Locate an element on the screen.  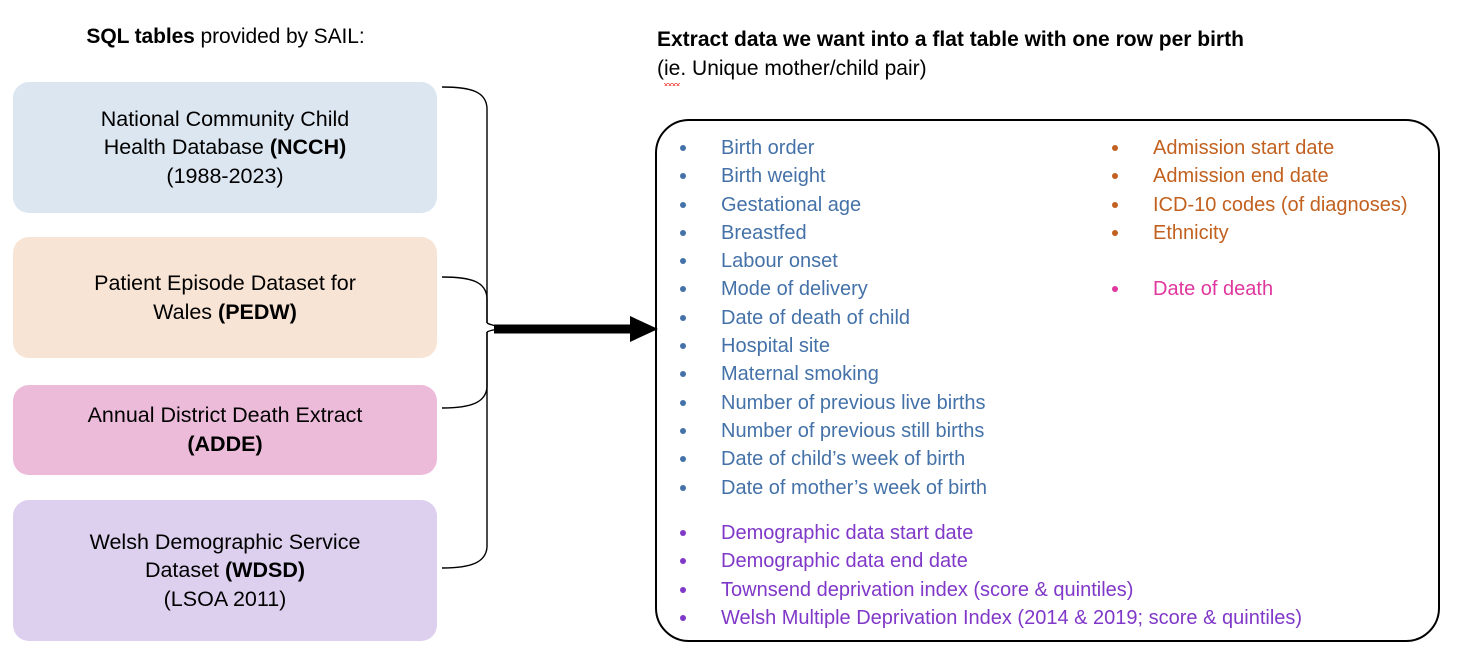
source-box-adde: Annual District Death Extract (ADDE) is located at coordinates (225, 430).